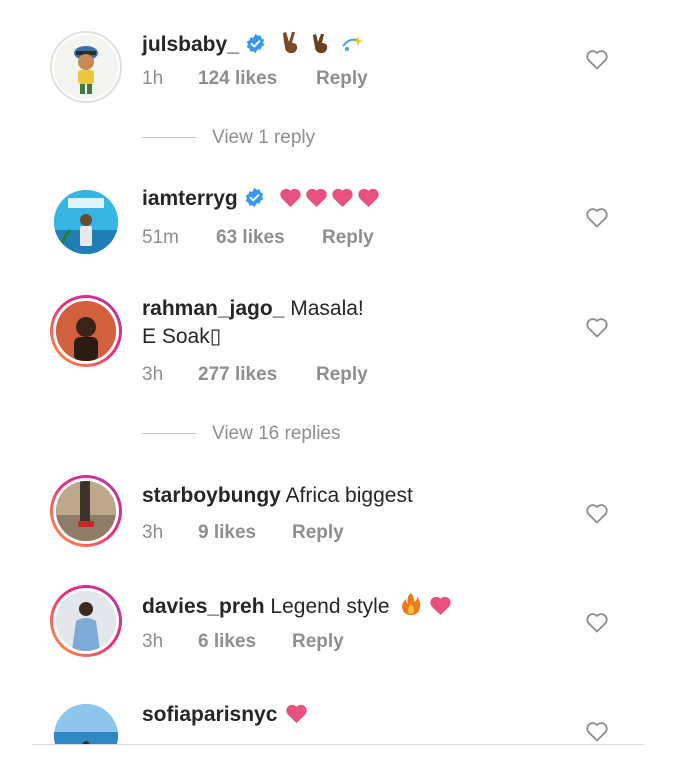 This screenshot has height=761, width=674. What do you see at coordinates (237, 375) in the screenshot?
I see `likes-count: 277 likes` at bounding box center [237, 375].